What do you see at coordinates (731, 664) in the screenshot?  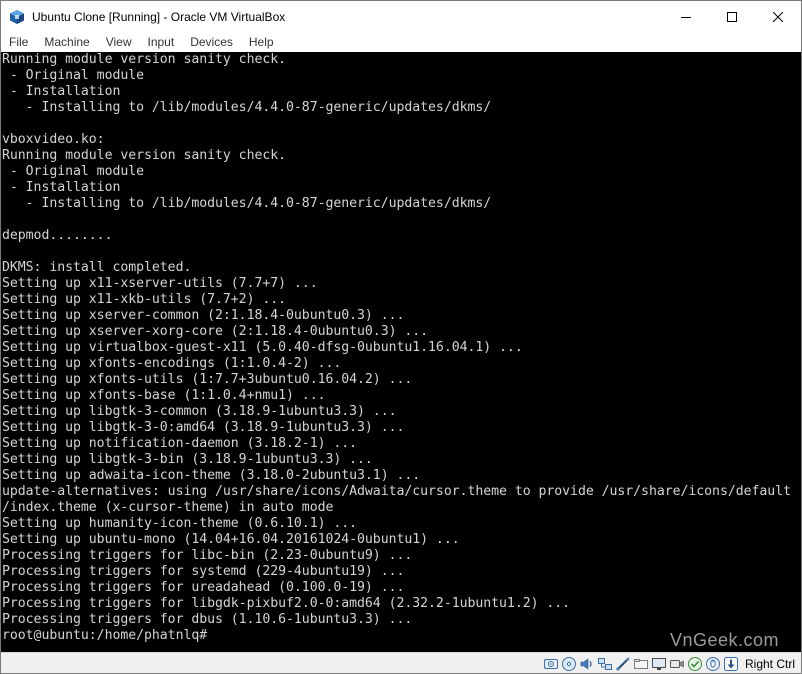 I see `host-key-arrow-icon` at bounding box center [731, 664].